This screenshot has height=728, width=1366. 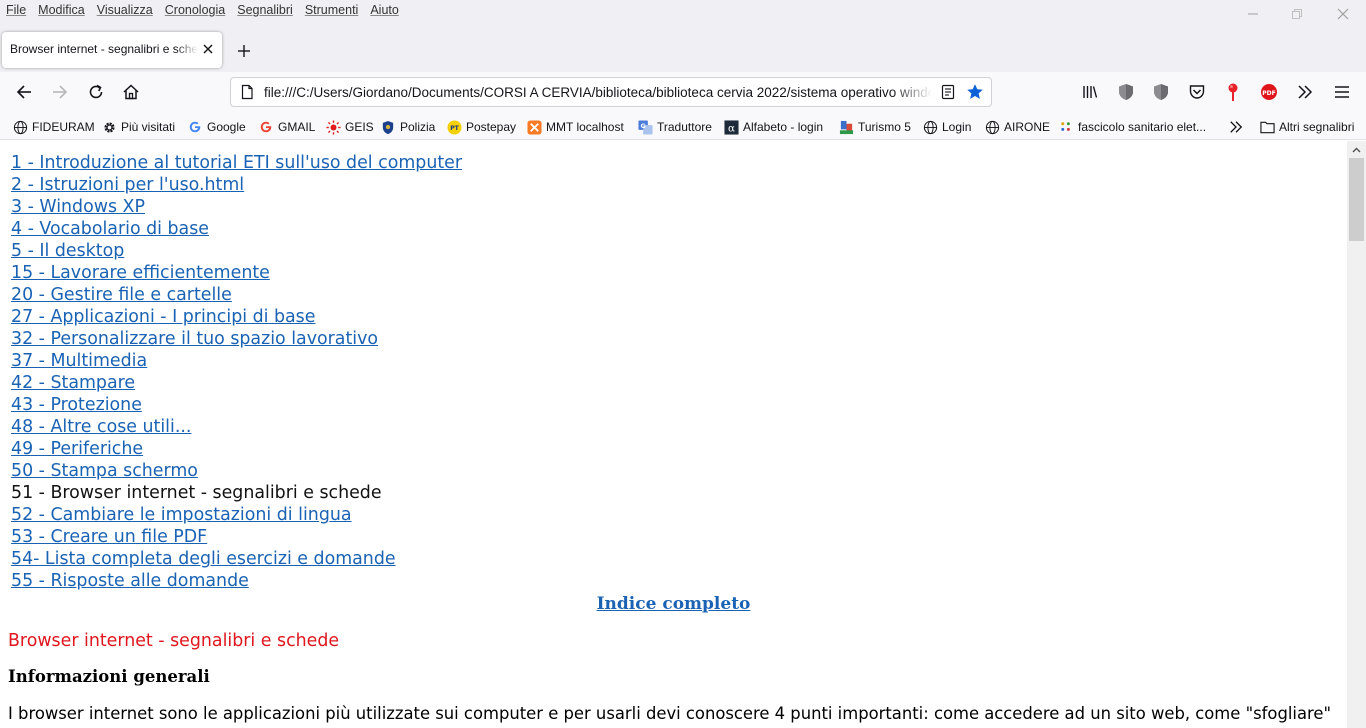 I want to click on bookmark-traduttore: G Traduttore, so click(x=674, y=127).